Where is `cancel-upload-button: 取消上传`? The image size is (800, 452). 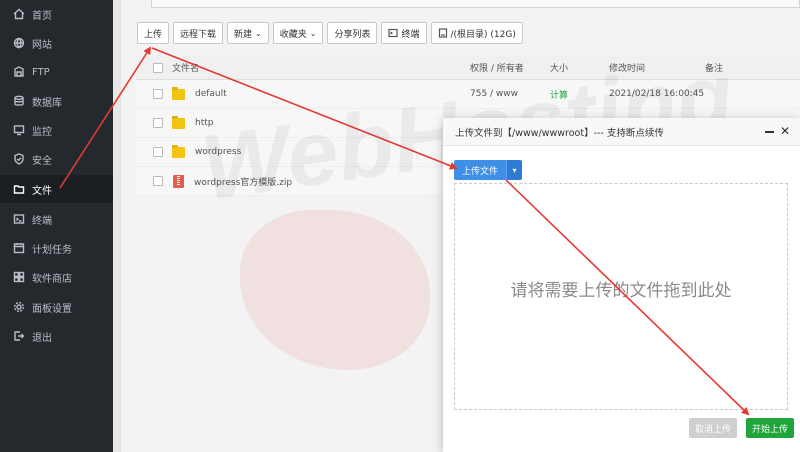
cancel-upload-button: 取消上传 is located at coordinates (713, 428).